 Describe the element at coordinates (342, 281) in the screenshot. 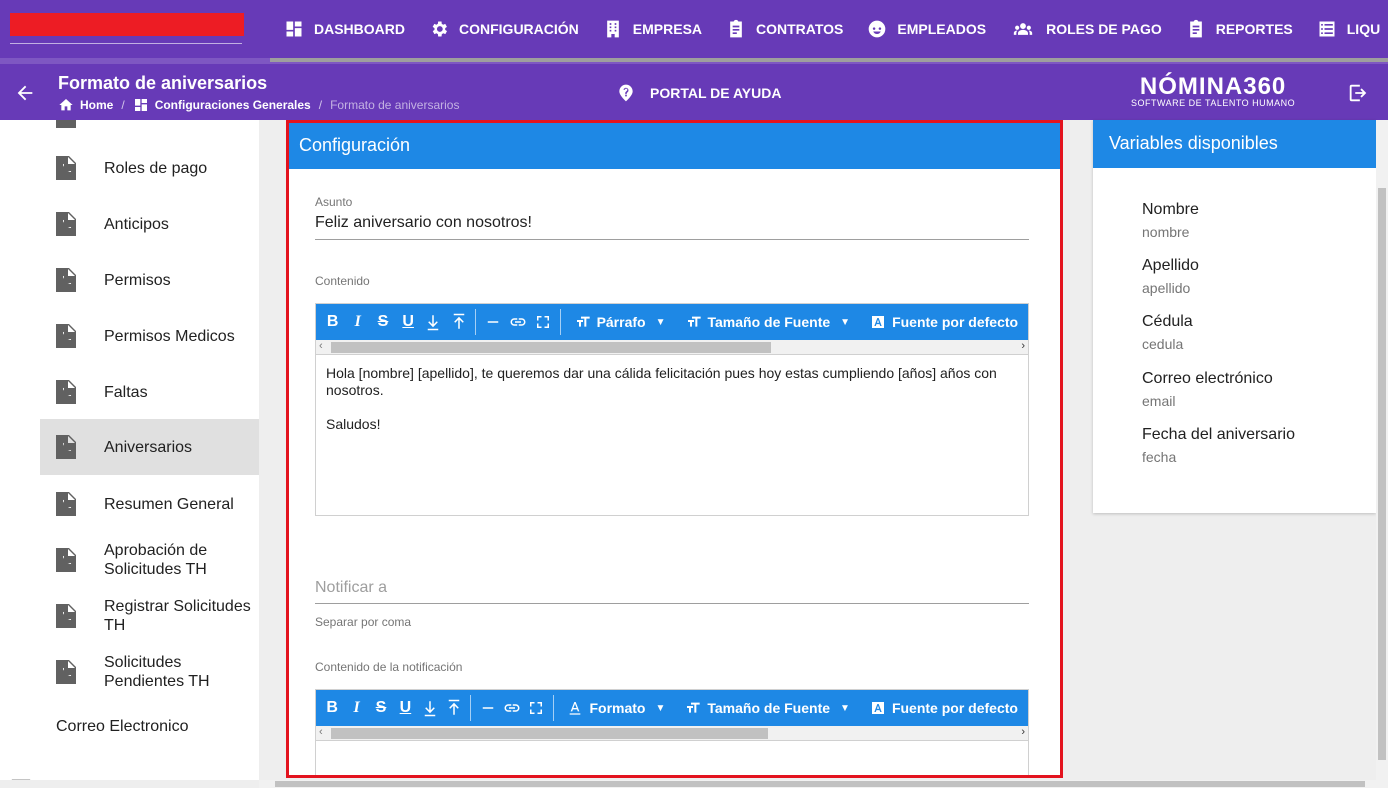

I see `content-label: Contenido` at that location.